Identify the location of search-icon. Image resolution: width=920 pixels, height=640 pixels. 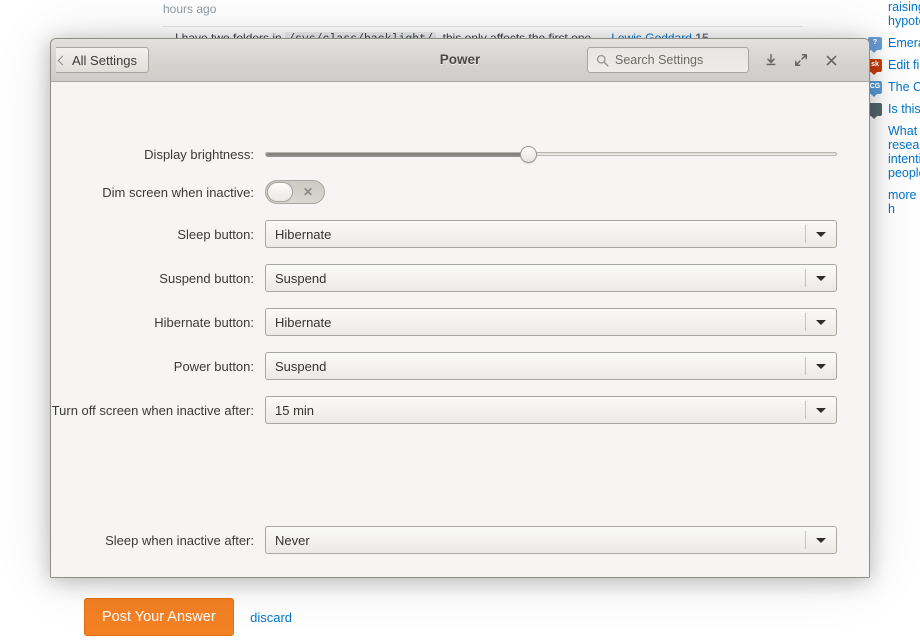
(602, 60).